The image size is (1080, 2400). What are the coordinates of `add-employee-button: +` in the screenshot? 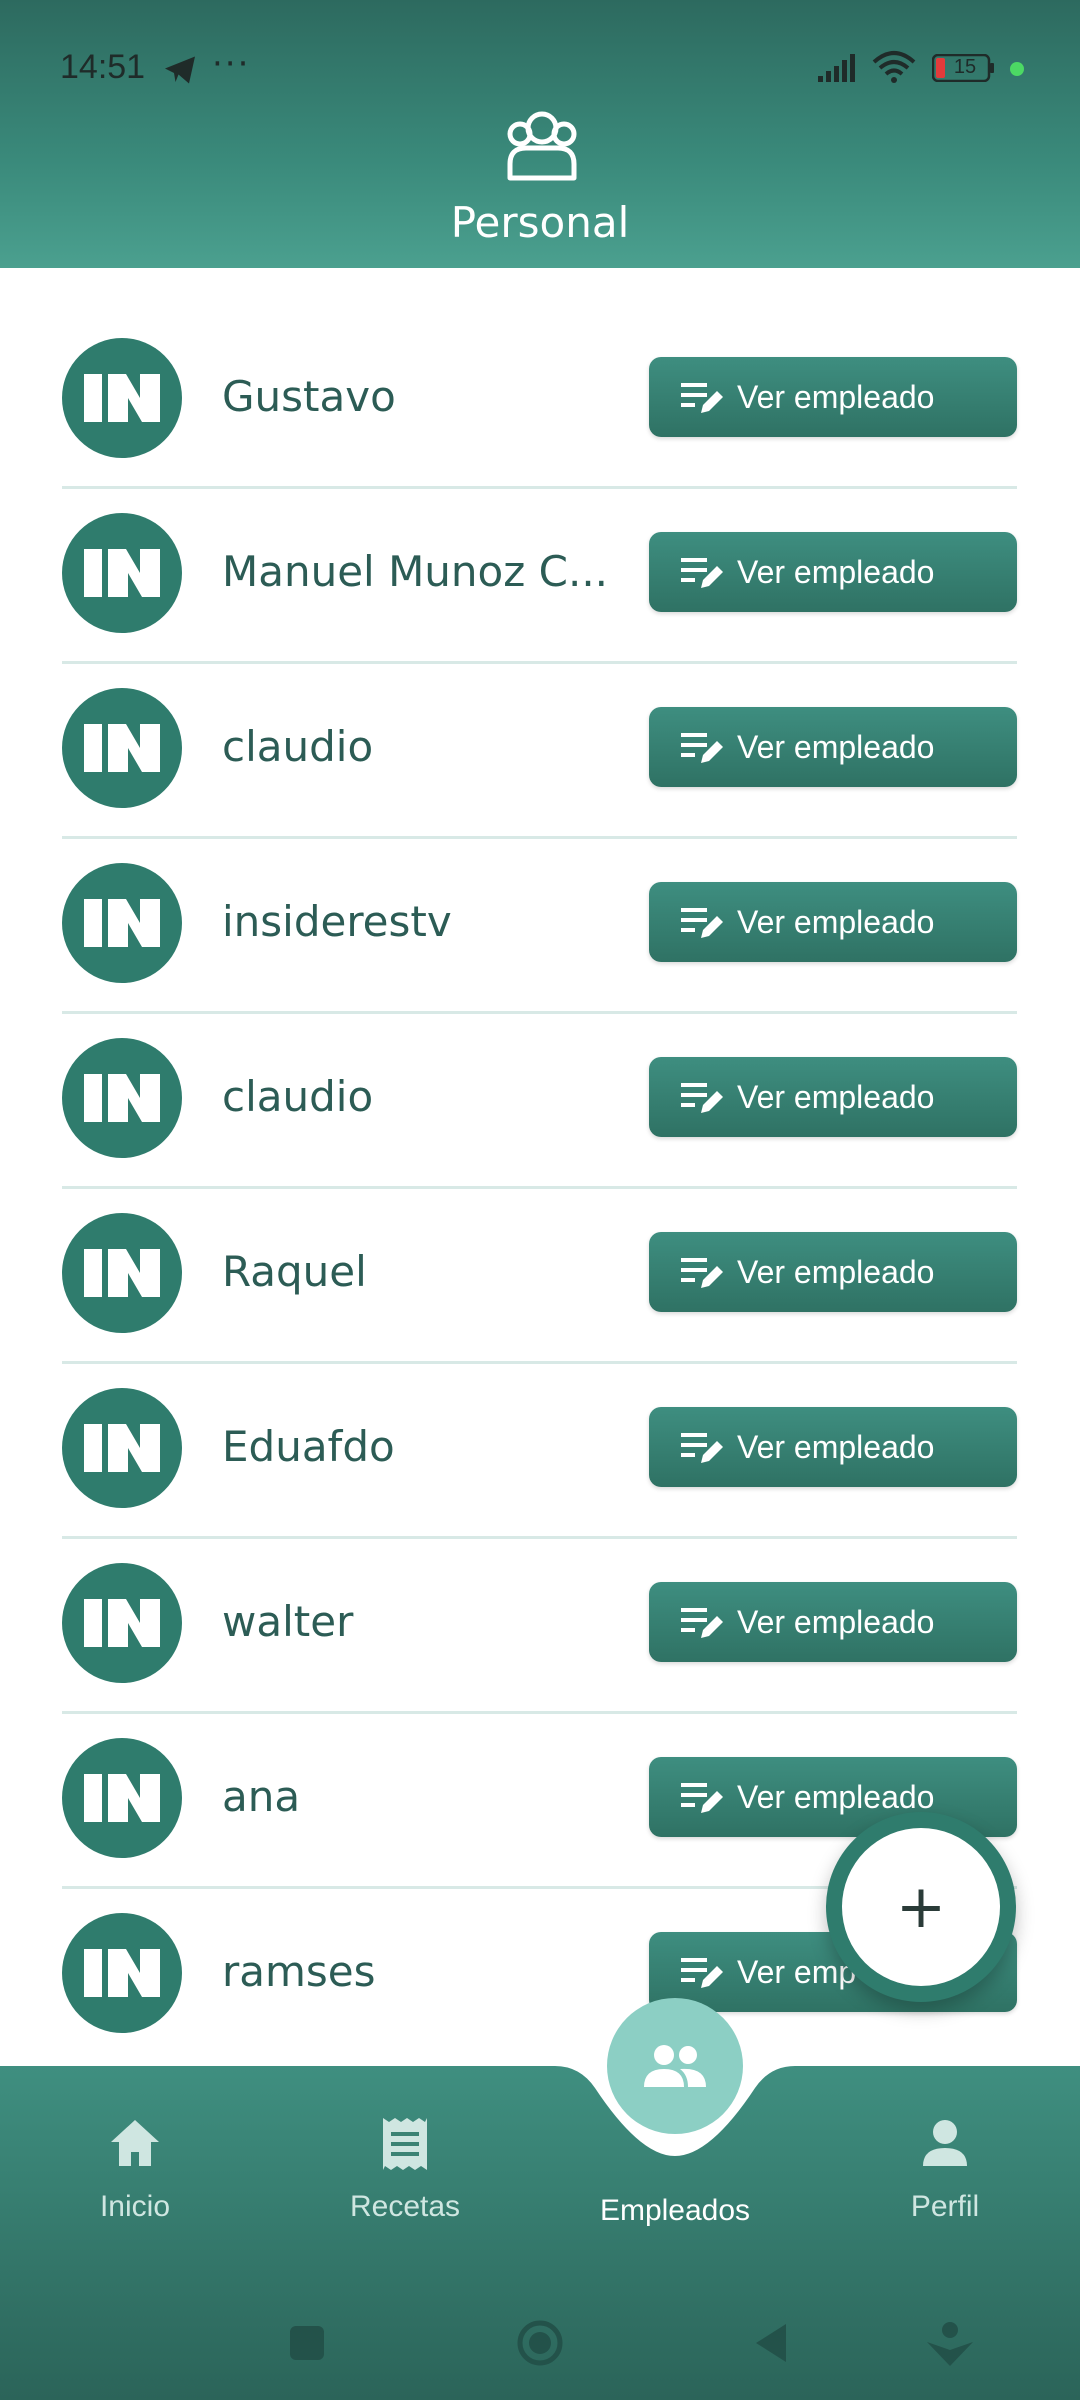 It's located at (921, 1907).